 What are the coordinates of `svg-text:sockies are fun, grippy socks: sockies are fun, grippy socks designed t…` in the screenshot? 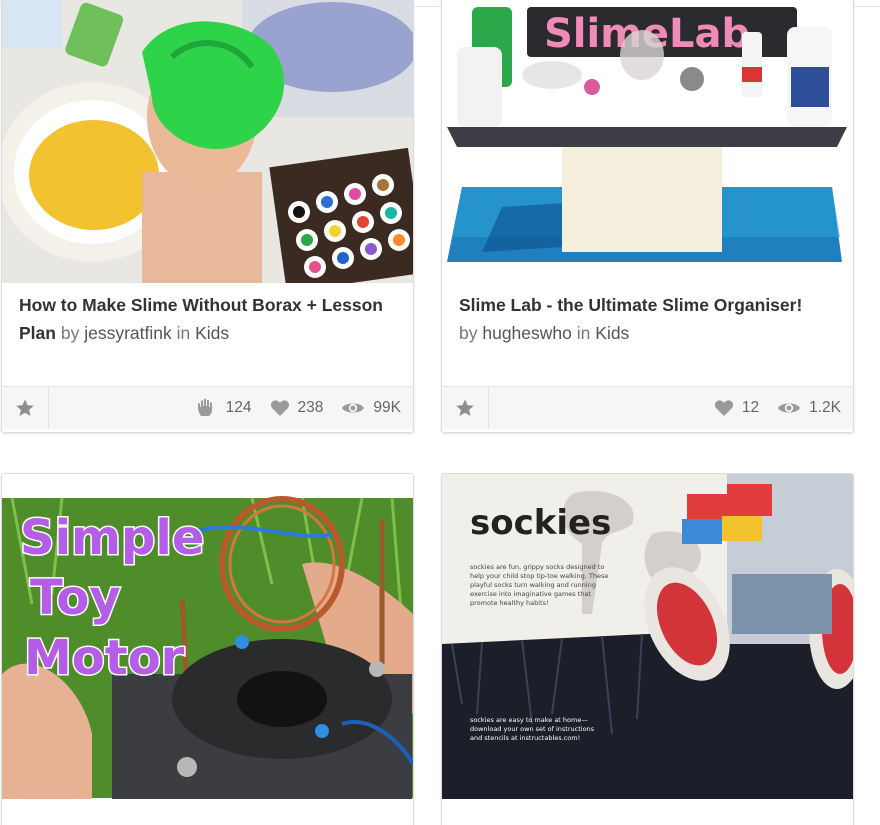 It's located at (537, 567).